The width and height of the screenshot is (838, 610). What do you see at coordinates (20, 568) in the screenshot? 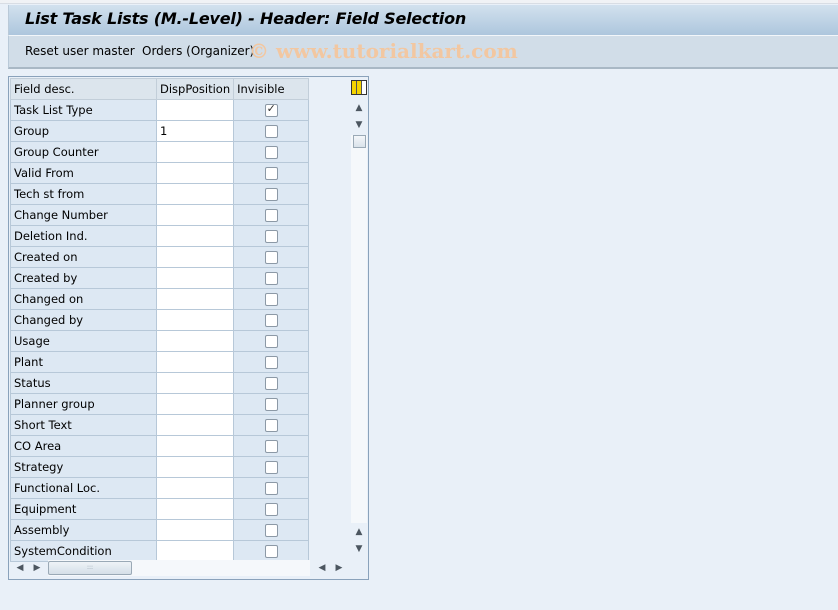
I see `scroll-left-icon: ◀` at bounding box center [20, 568].